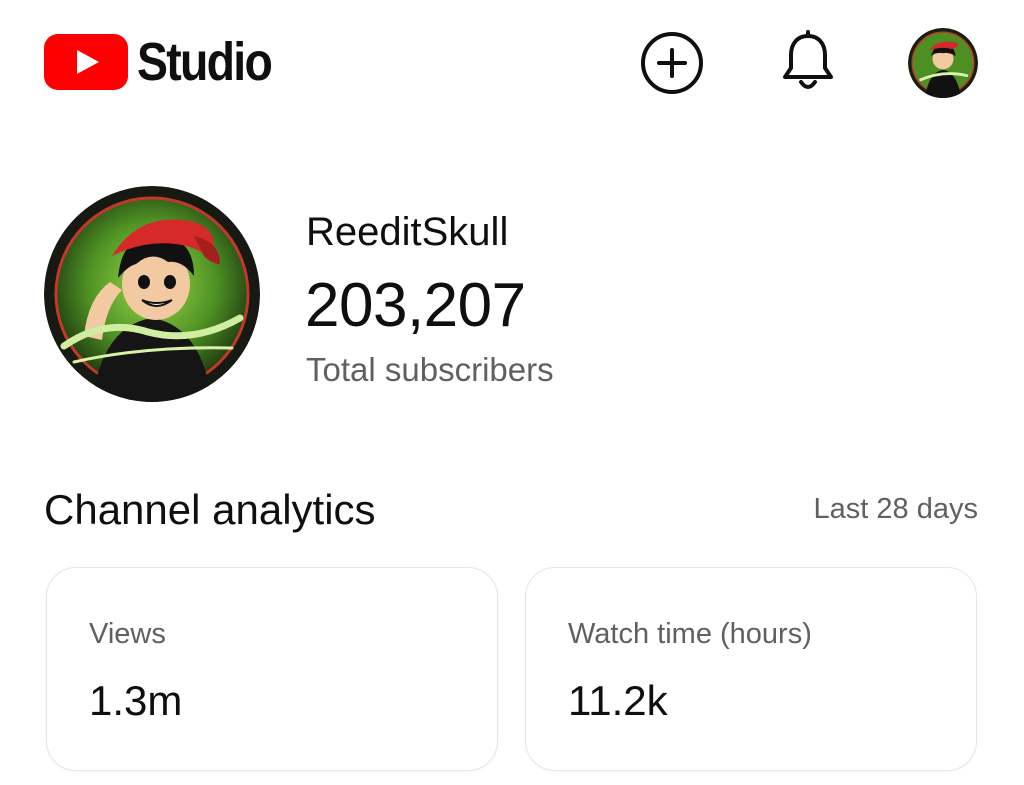  Describe the element at coordinates (86, 62) in the screenshot. I see `youtube-play-icon` at that location.